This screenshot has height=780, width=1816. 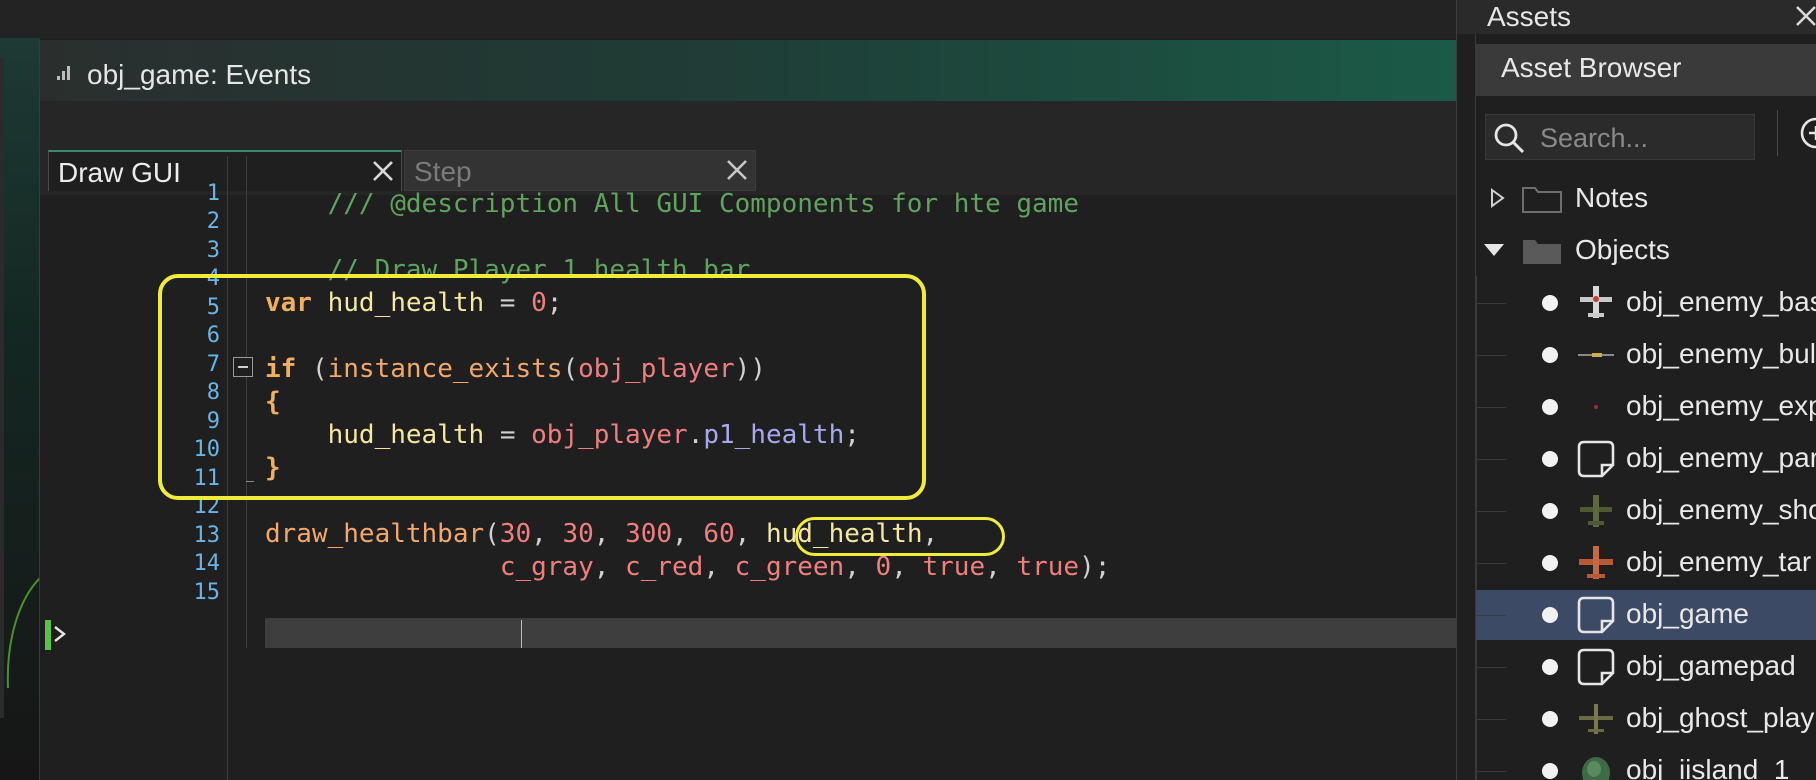 I want to click on bookmark-marker, so click(x=48, y=635).